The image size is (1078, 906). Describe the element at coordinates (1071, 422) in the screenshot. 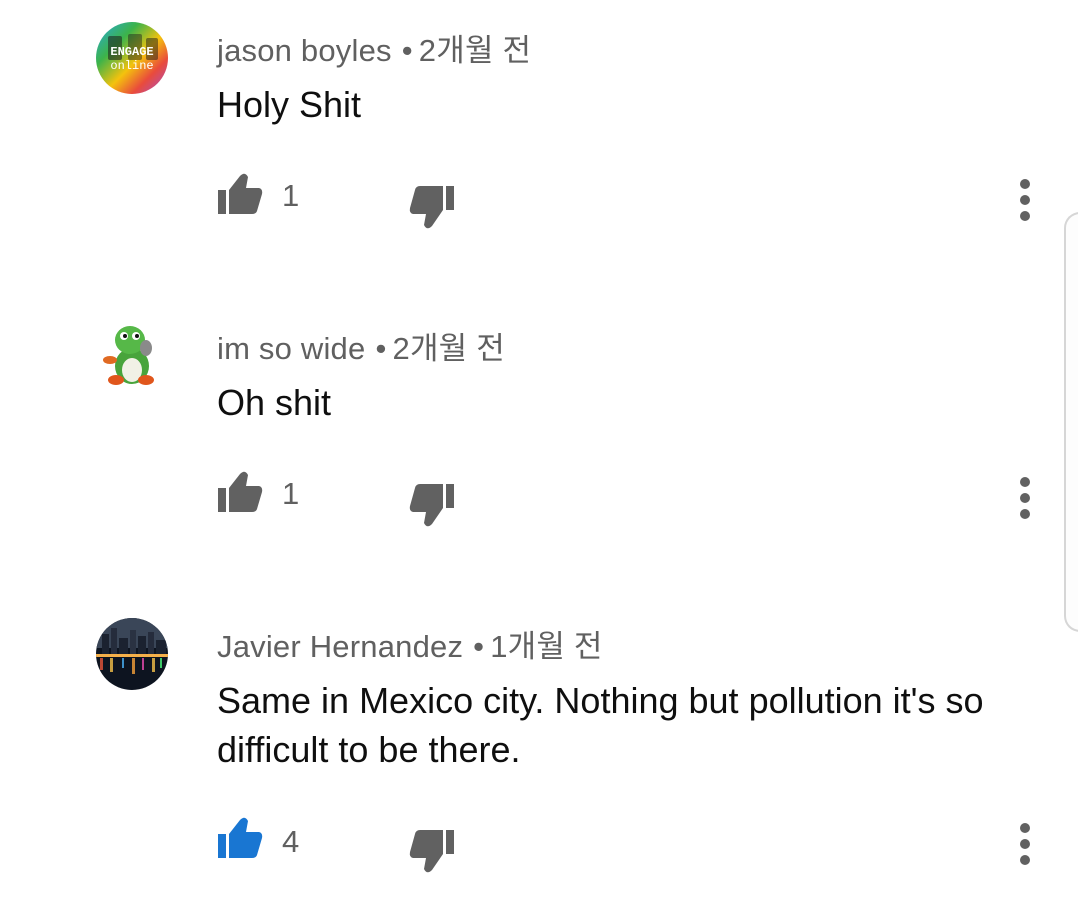

I see `scroll-indicator` at that location.